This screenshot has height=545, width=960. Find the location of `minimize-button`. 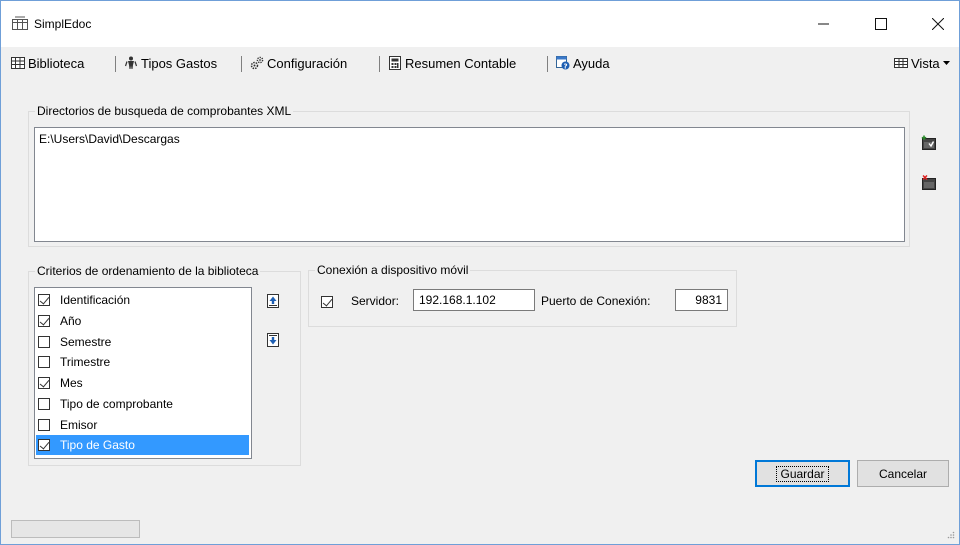

minimize-button is located at coordinates (824, 24).